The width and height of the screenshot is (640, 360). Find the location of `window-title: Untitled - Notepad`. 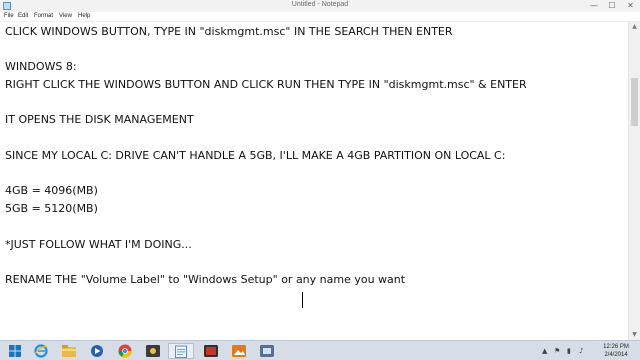

window-title: Untitled - Notepad is located at coordinates (320, 4).